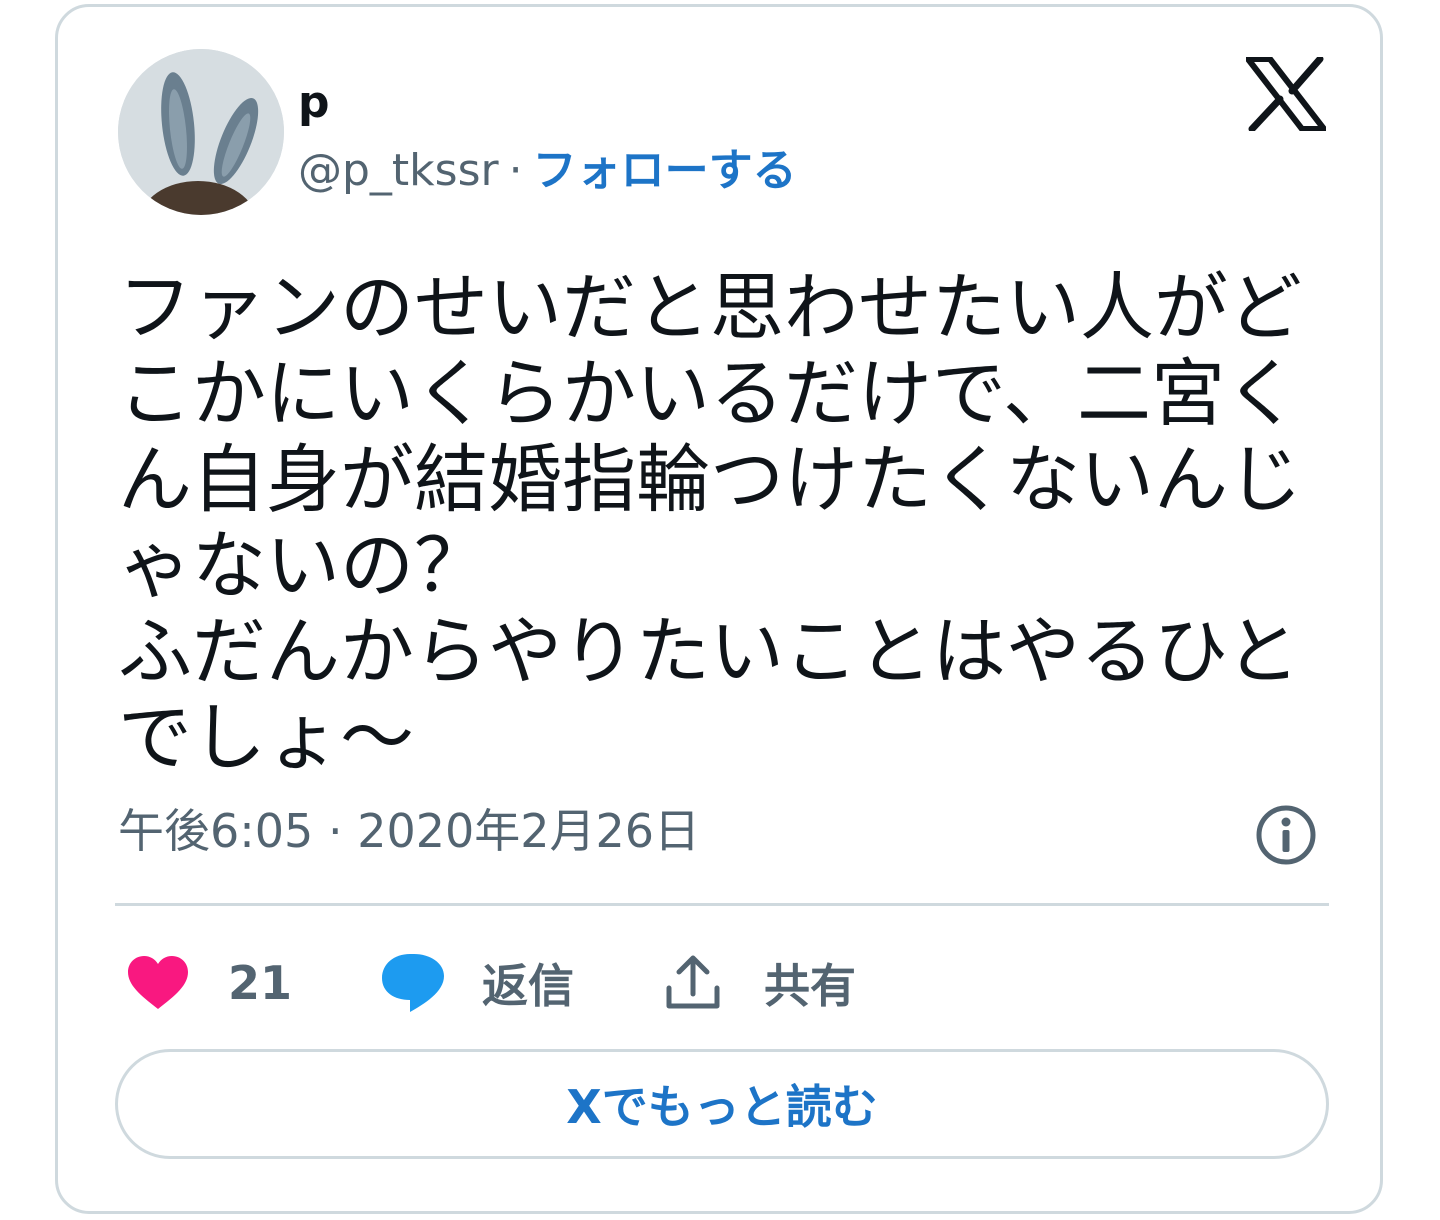  Describe the element at coordinates (1286, 835) in the screenshot. I see `info-icon` at that location.